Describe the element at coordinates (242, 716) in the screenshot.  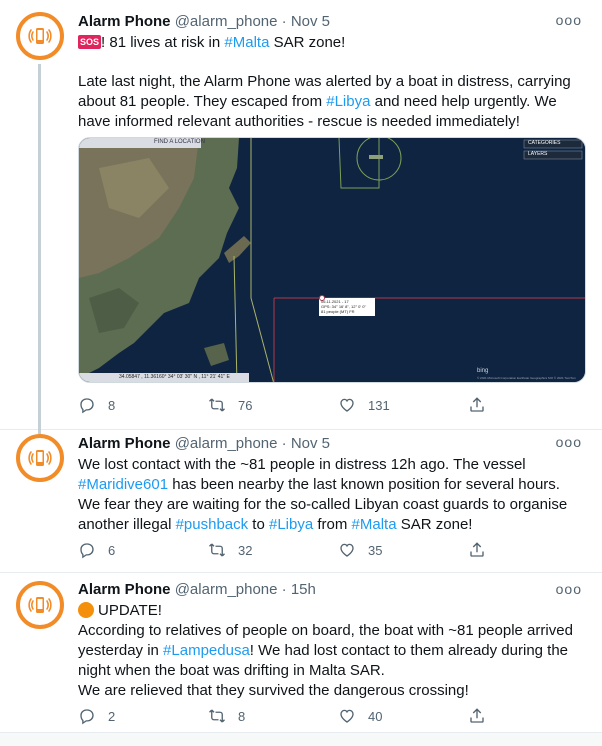
I see `retweet-count: 8` at that location.